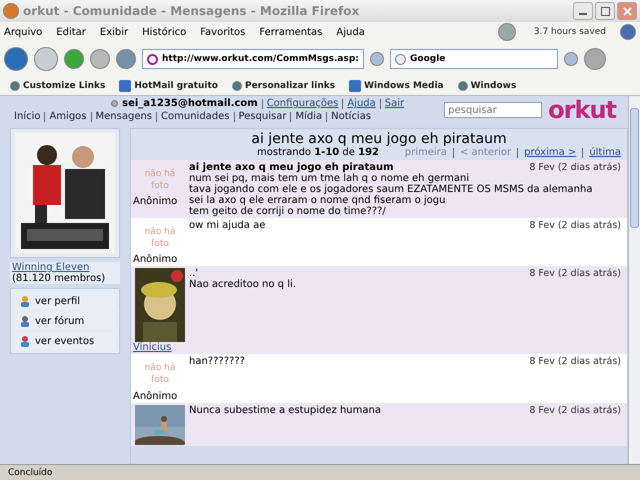  Describe the element at coordinates (571, 59) in the screenshot. I see `search-button` at that location.